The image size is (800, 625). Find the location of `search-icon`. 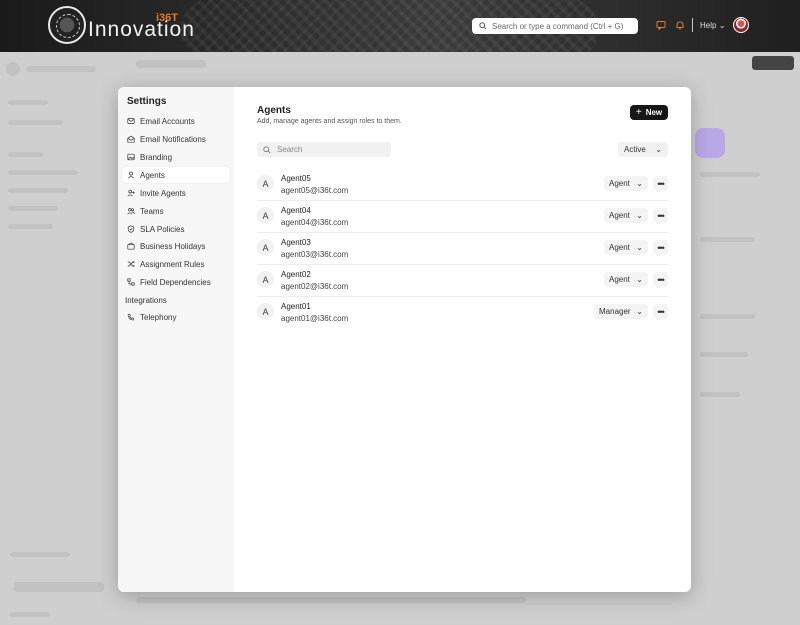

search-icon is located at coordinates (267, 149).